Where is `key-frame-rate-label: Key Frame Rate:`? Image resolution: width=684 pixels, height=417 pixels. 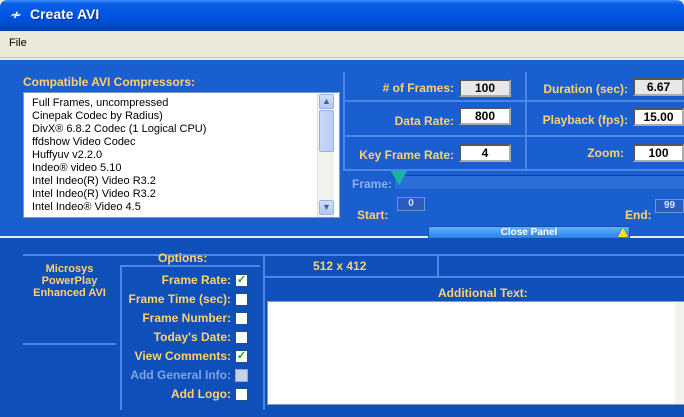 key-frame-rate-label: Key Frame Rate: is located at coordinates (406, 155).